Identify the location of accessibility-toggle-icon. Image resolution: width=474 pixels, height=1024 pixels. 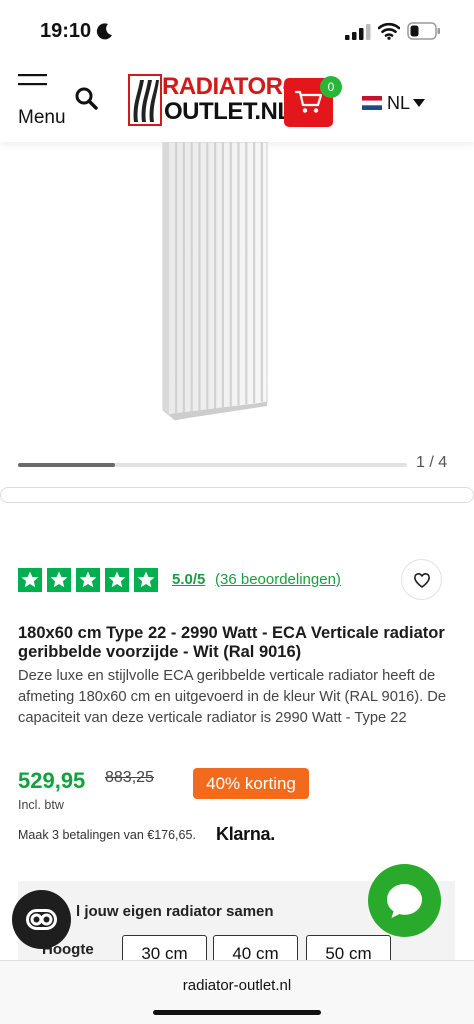
(41, 919).